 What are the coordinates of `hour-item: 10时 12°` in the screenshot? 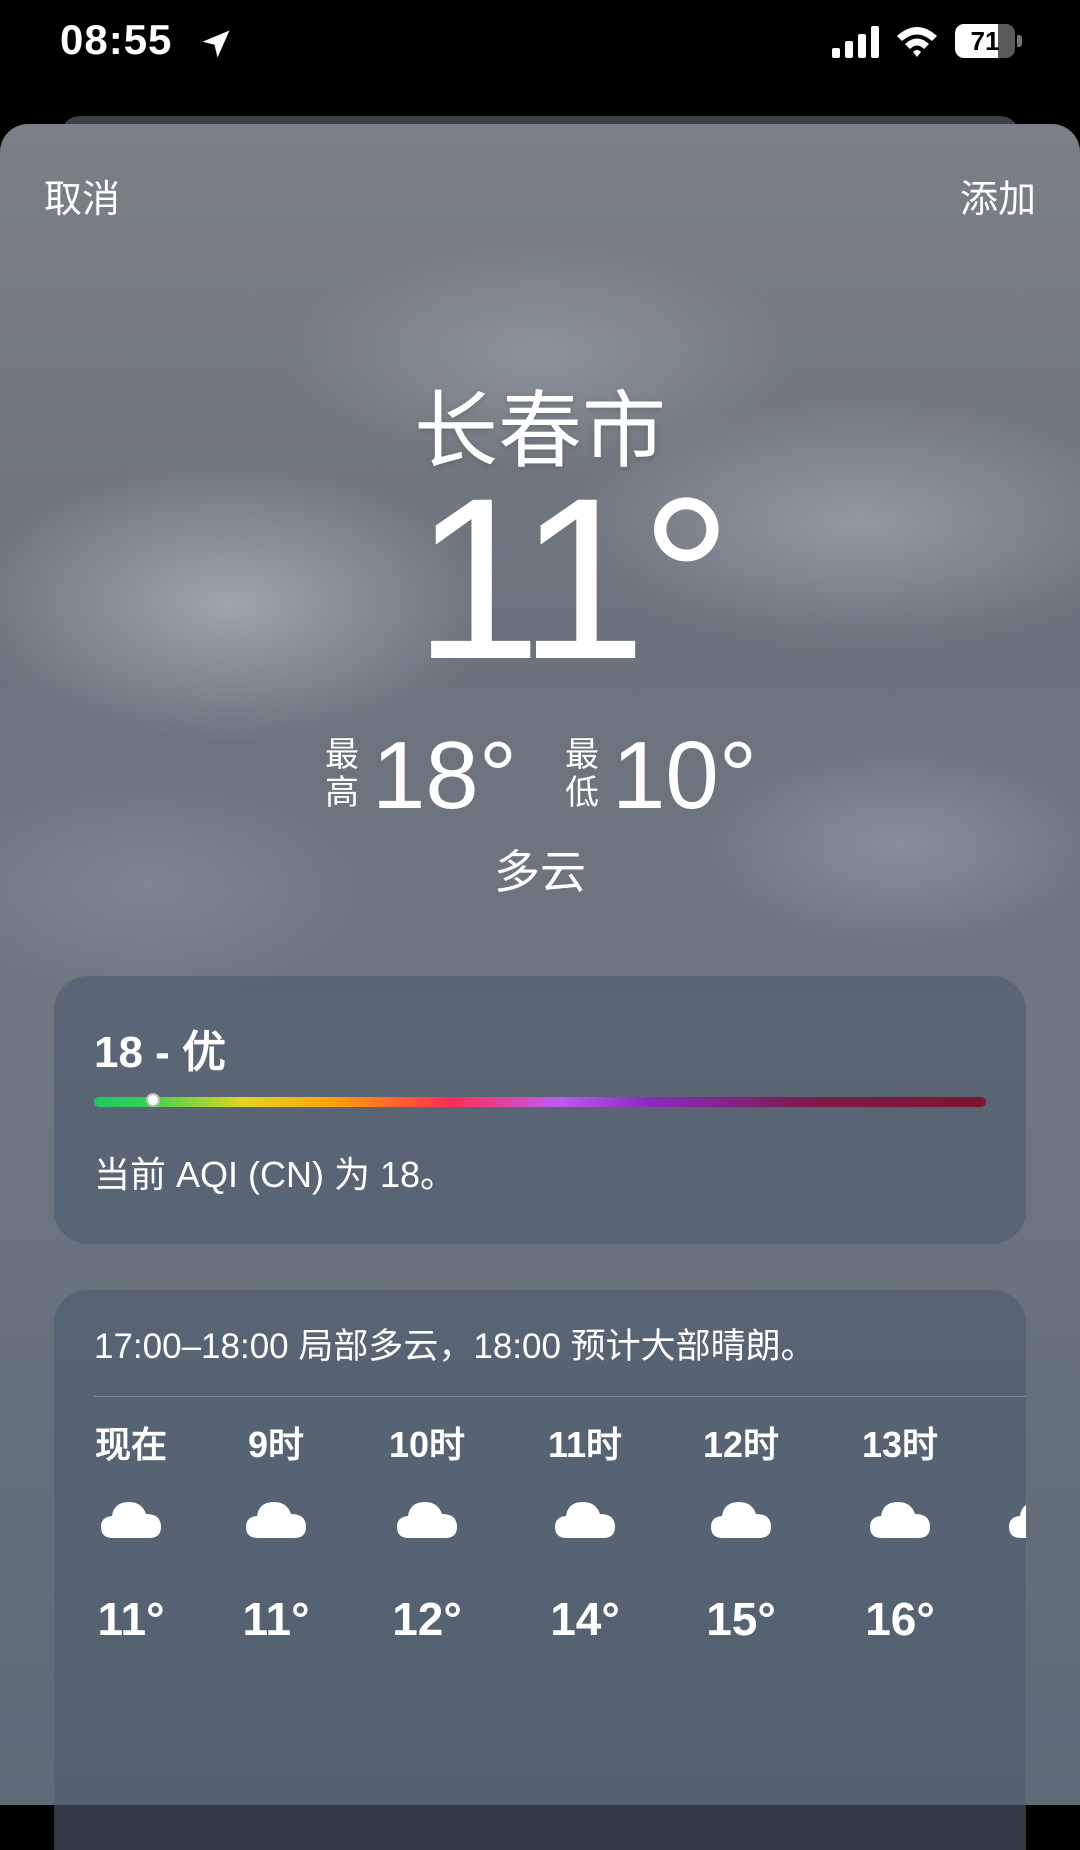 It's located at (427, 1533).